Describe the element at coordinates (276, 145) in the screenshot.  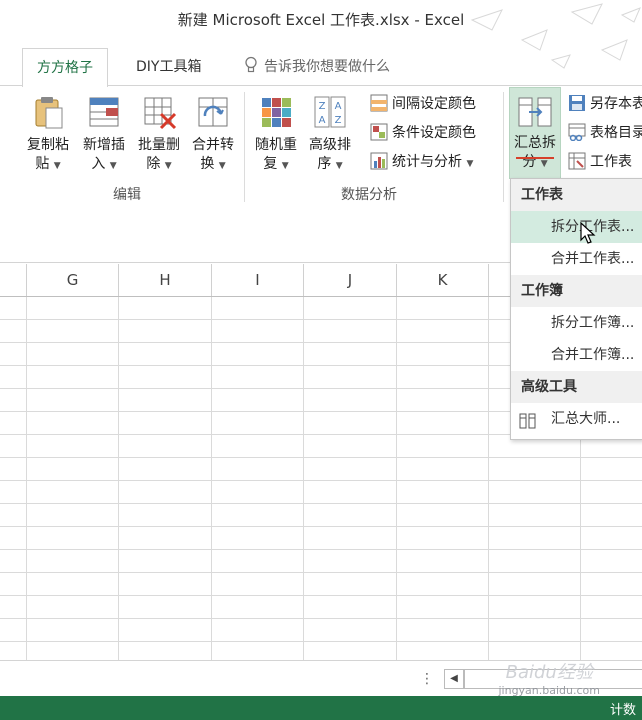
I see `random-repeat-label-1: 随机重` at that location.